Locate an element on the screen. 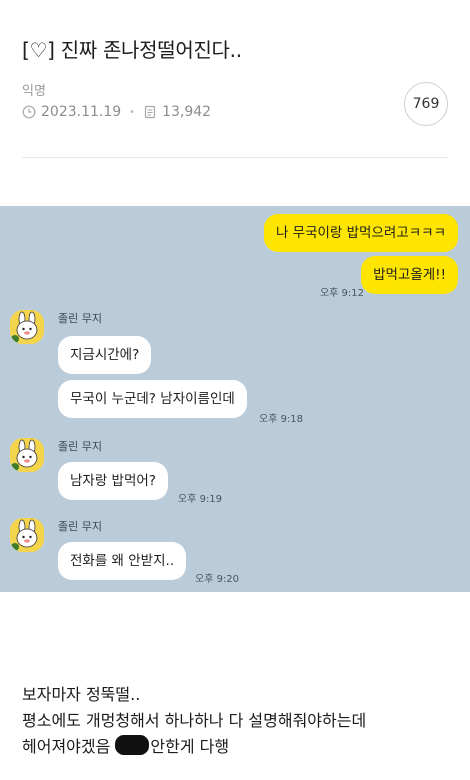 The width and height of the screenshot is (470, 780). document-icon is located at coordinates (150, 112).